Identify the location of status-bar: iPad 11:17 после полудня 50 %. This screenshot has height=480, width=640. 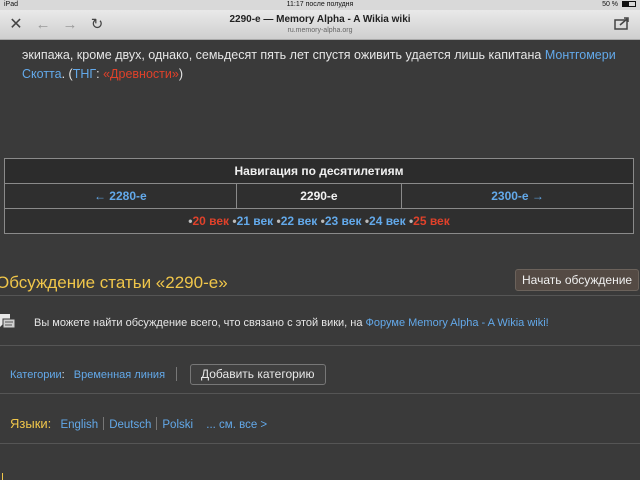
(320, 5).